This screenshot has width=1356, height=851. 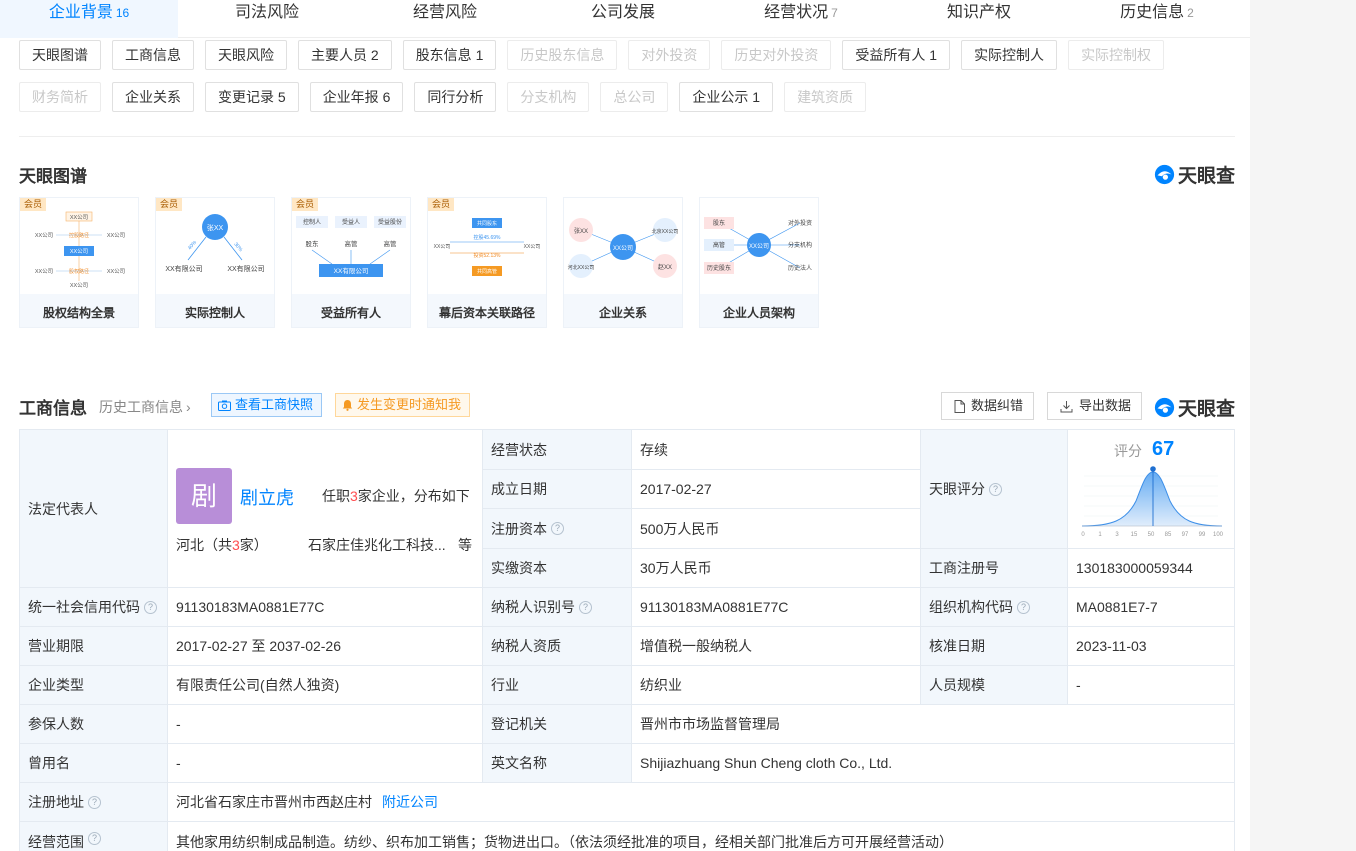 I want to click on tab-operating-status: 经营状况 7, so click(x=801, y=19).